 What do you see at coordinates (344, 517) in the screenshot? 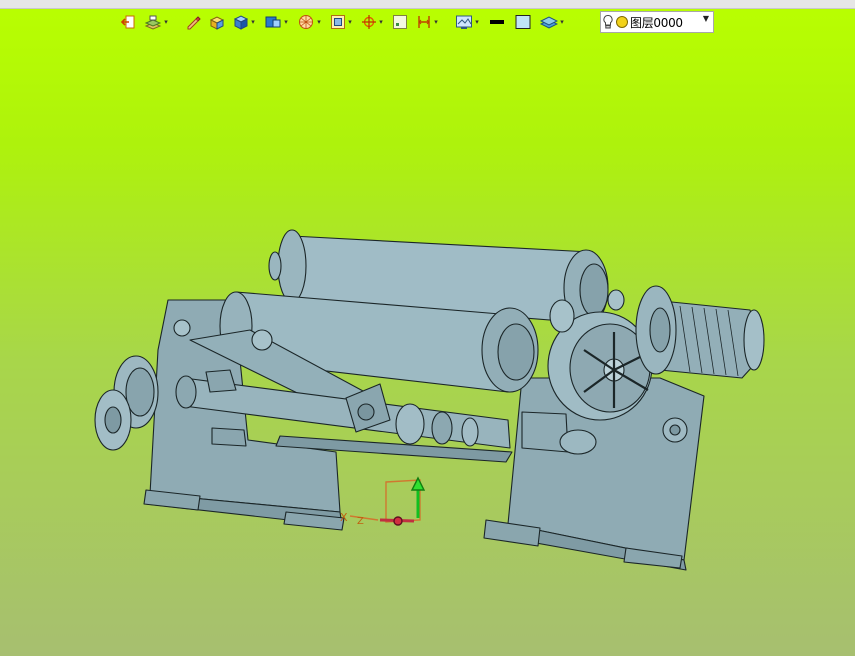
I see `triad-x-label: X` at bounding box center [344, 517].